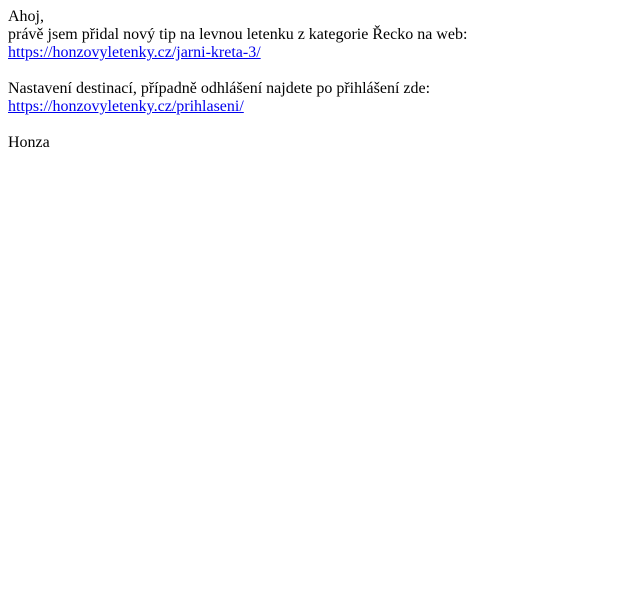 The width and height of the screenshot is (640, 600). What do you see at coordinates (320, 107) in the screenshot?
I see `login-link-line: https://honzovyletenky.cz/prihlaseni/` at bounding box center [320, 107].